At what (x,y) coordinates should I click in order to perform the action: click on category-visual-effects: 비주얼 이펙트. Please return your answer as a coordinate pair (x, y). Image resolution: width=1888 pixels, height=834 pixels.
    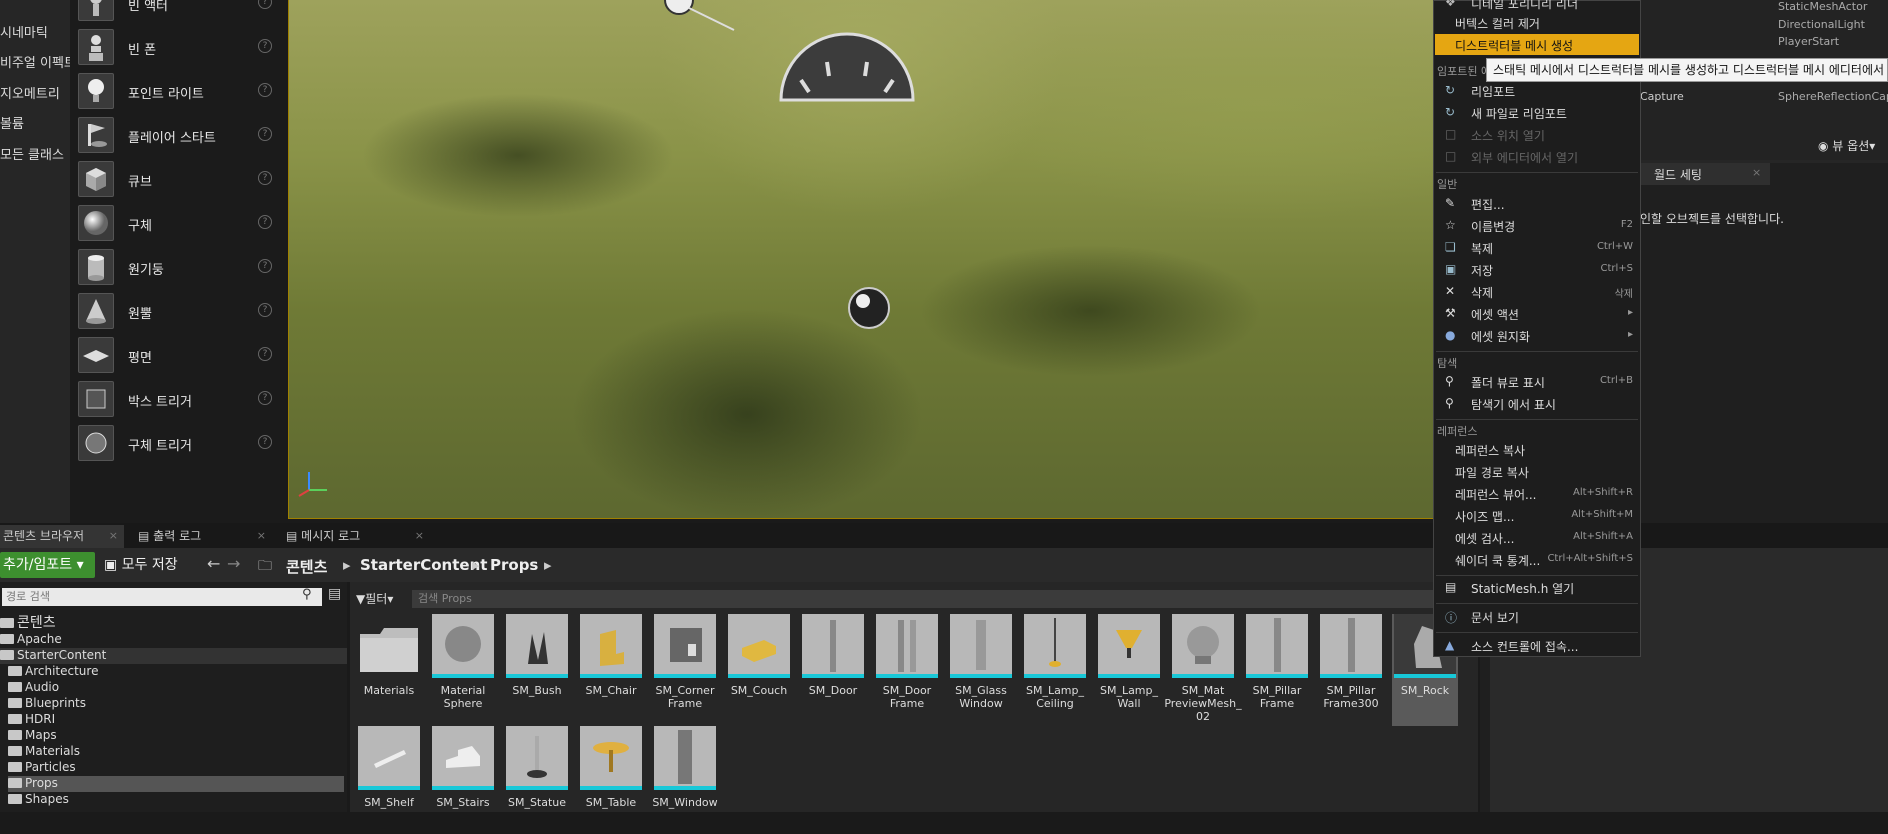
    Looking at the image, I should click on (38, 62).